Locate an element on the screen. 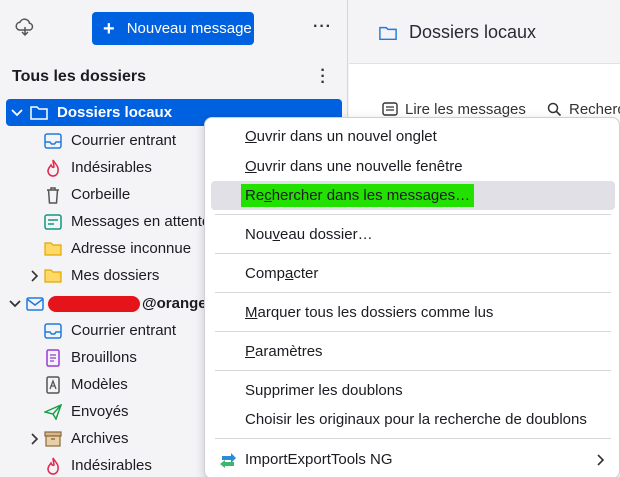  mail-account-icon is located at coordinates (35, 304).